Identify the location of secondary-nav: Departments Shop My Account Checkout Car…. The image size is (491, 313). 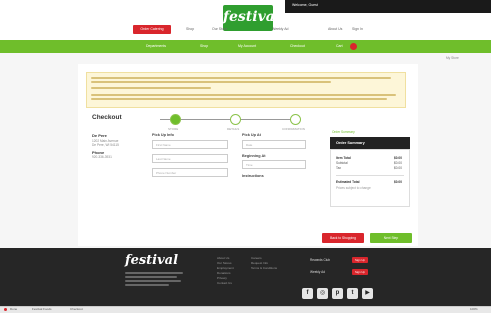
(245, 46).